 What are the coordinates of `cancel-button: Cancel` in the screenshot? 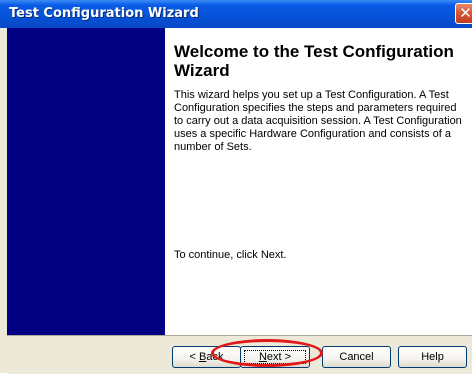 It's located at (356, 357).